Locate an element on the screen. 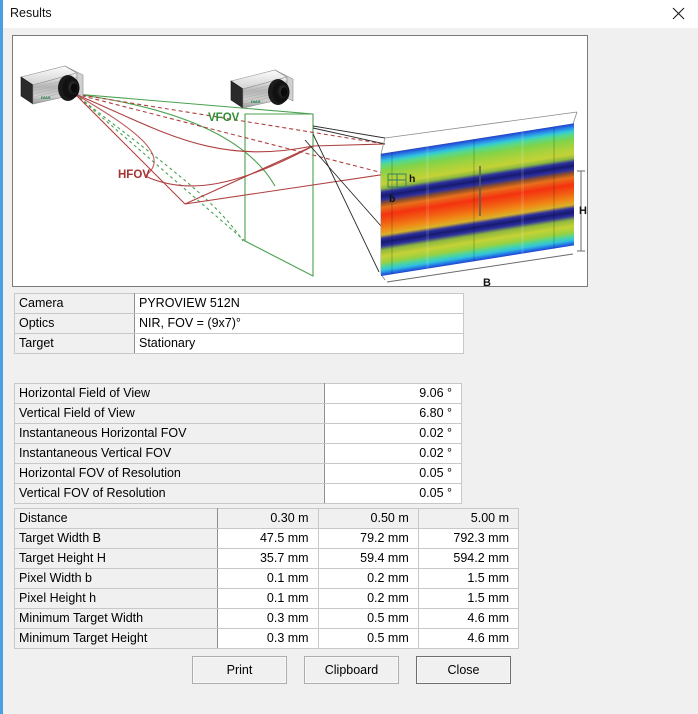 Image resolution: width=698 pixels, height=714 pixels. fov-value-hfov: 9.06 ° is located at coordinates (393, 393).